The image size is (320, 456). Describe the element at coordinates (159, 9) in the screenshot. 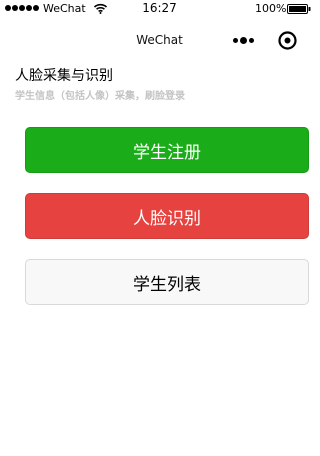

I see `status-bar: WeChat 16:27 100%` at that location.